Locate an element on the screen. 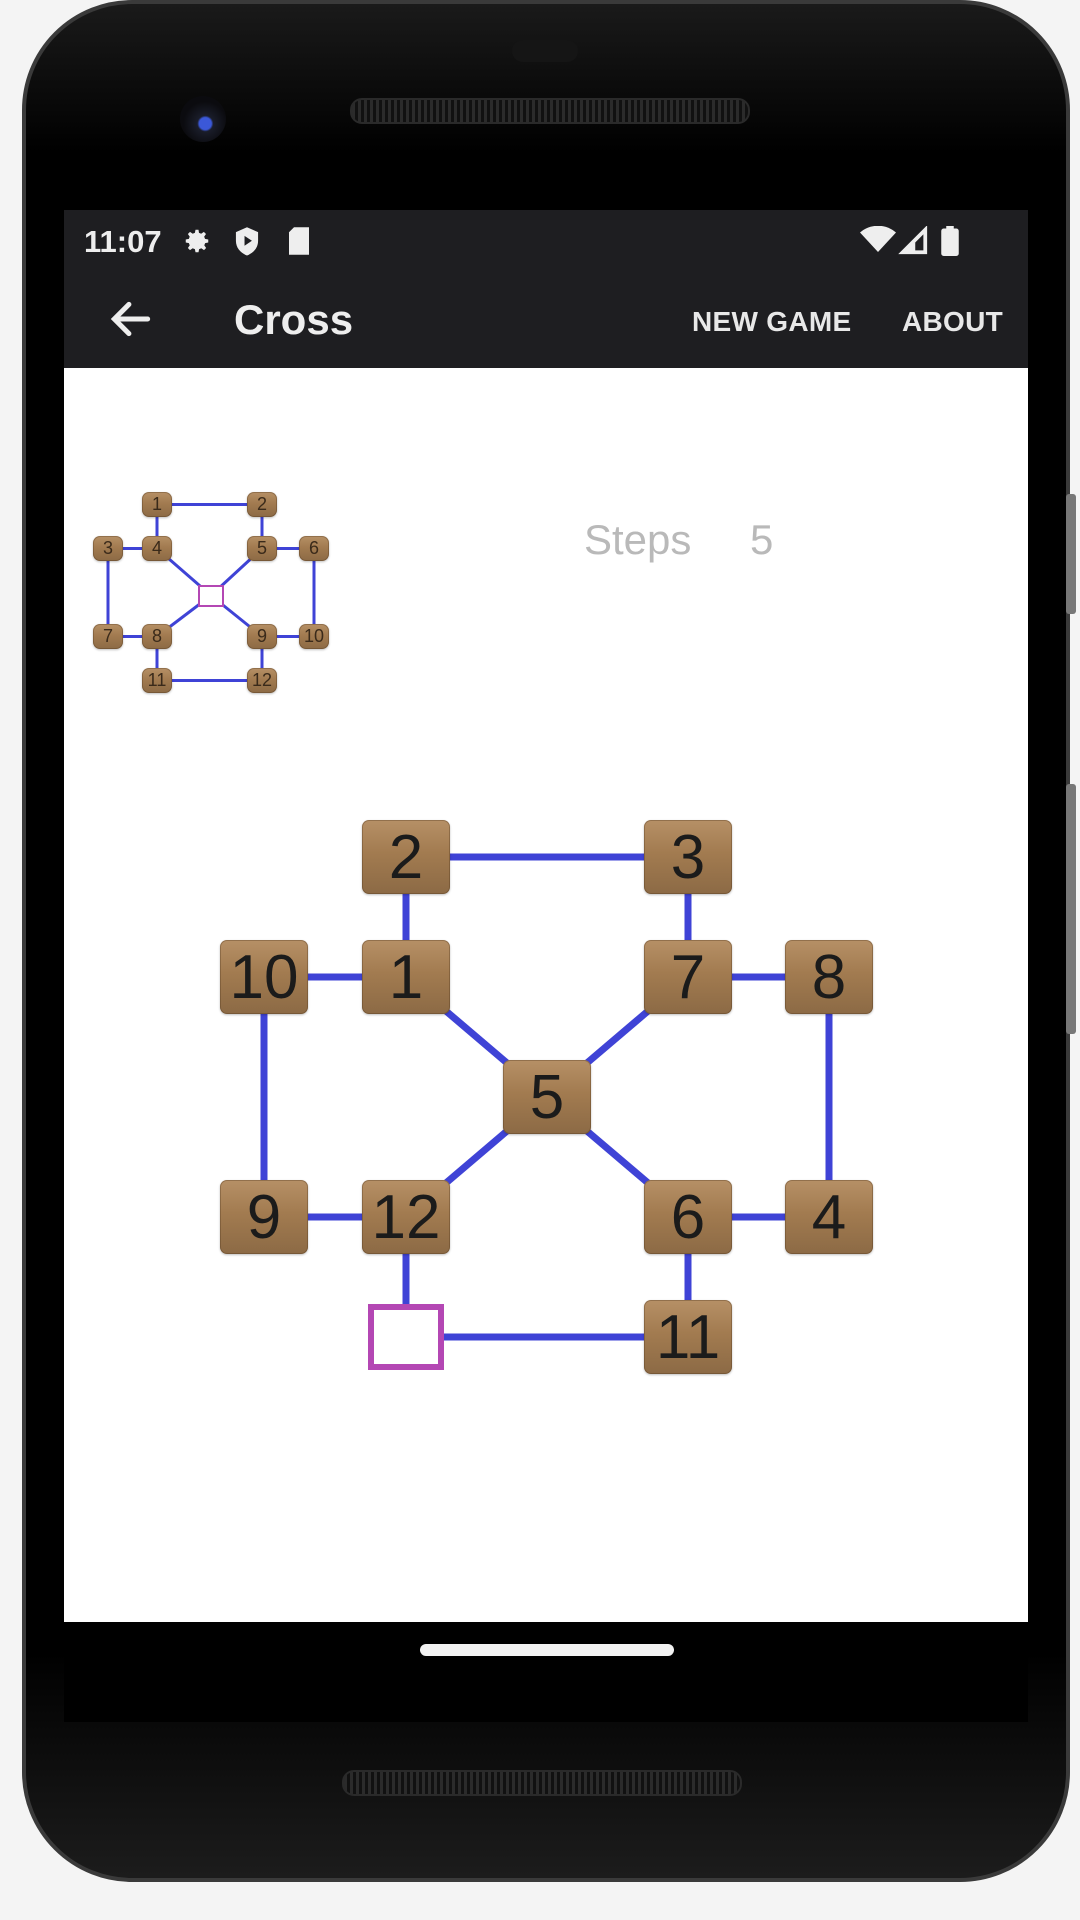 This screenshot has height=1920, width=1080. tile-number: 2 is located at coordinates (406, 857).